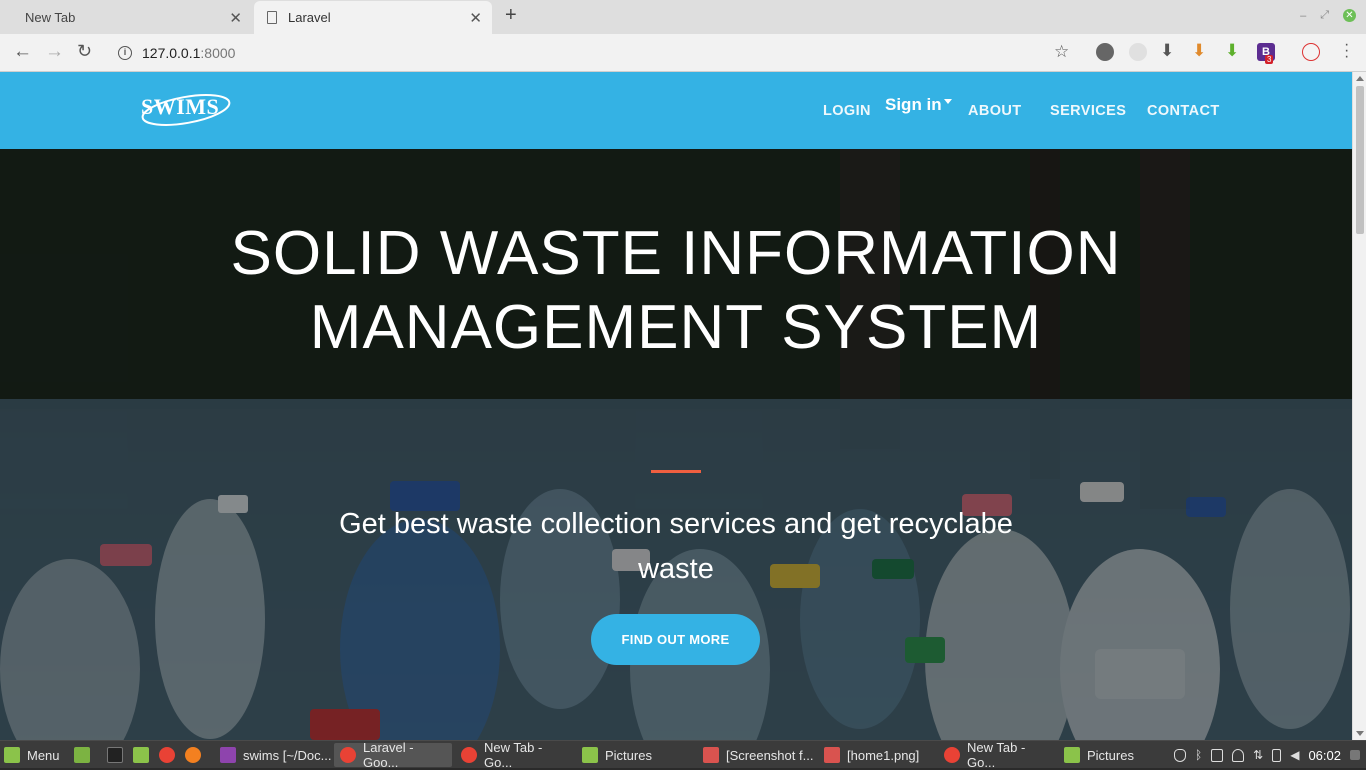 The height and width of the screenshot is (770, 1366). Describe the element at coordinates (1169, 50) in the screenshot. I see `extension-download-icon: ⬇` at that location.